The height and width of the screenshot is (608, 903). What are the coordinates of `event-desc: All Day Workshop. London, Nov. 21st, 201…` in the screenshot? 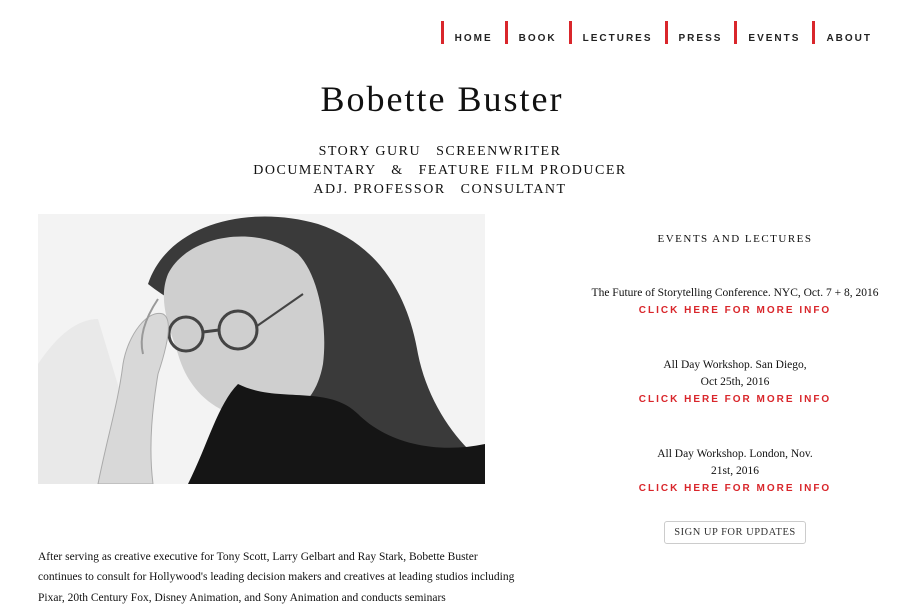 It's located at (735, 463).